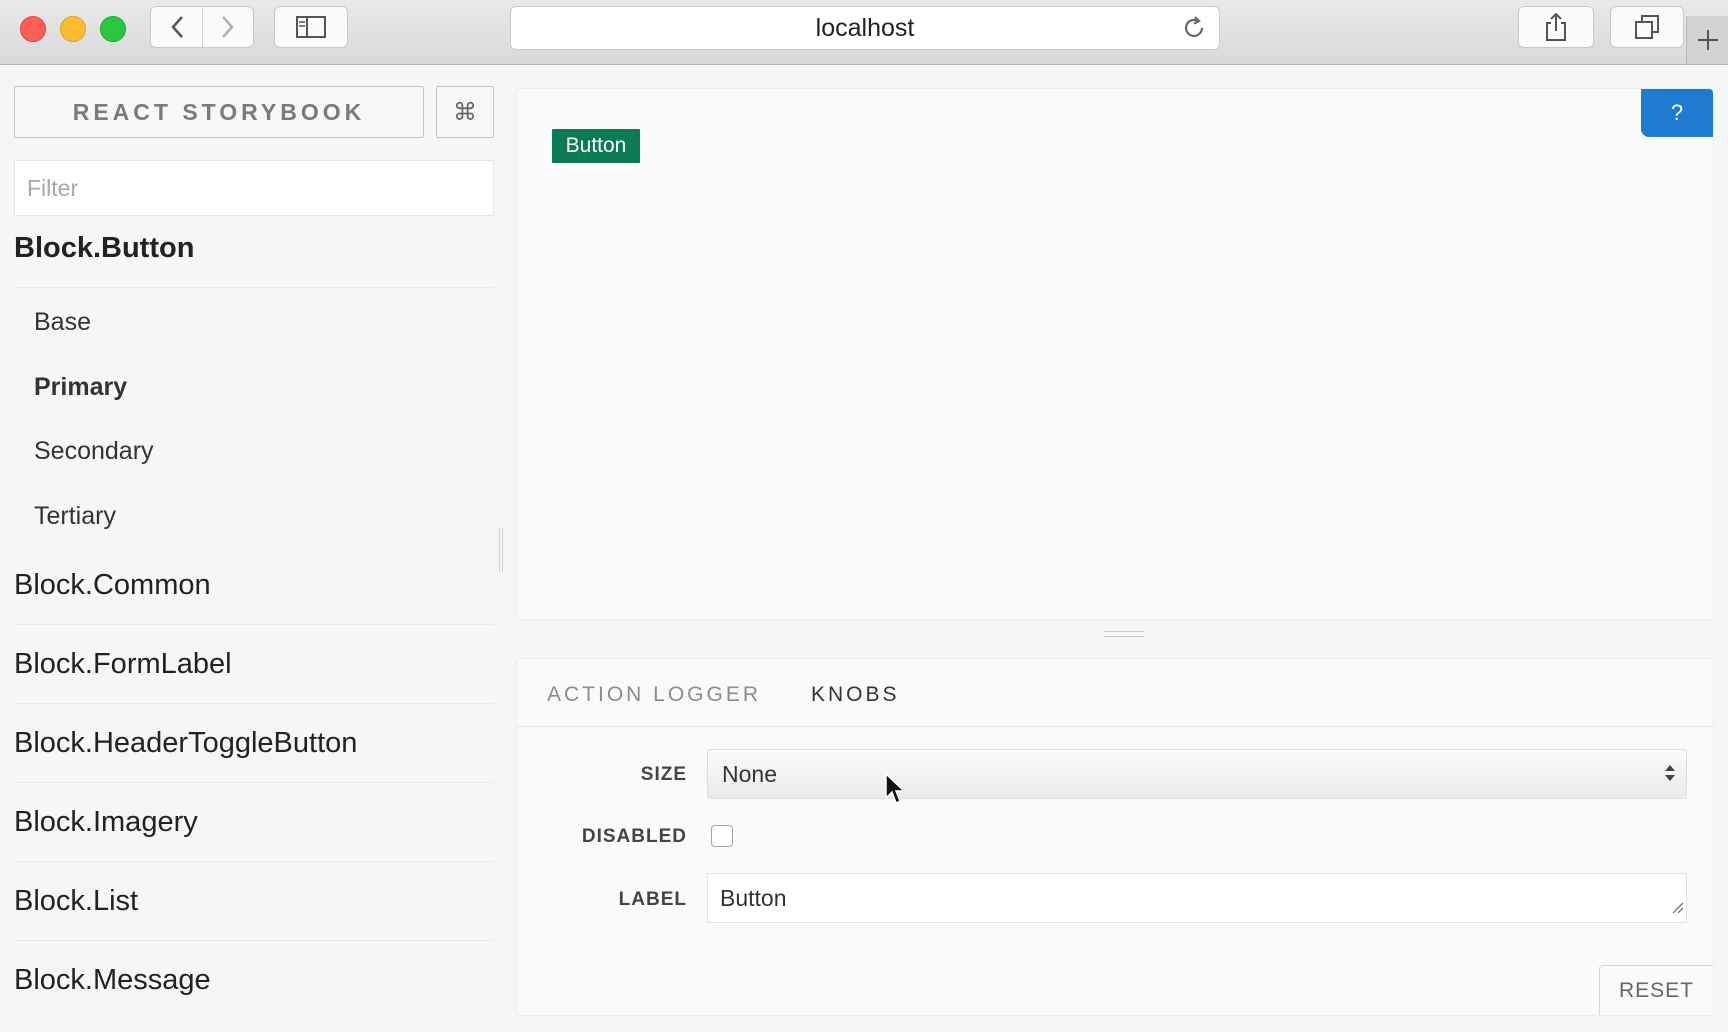  I want to click on new-tab-button, so click(1707, 40).